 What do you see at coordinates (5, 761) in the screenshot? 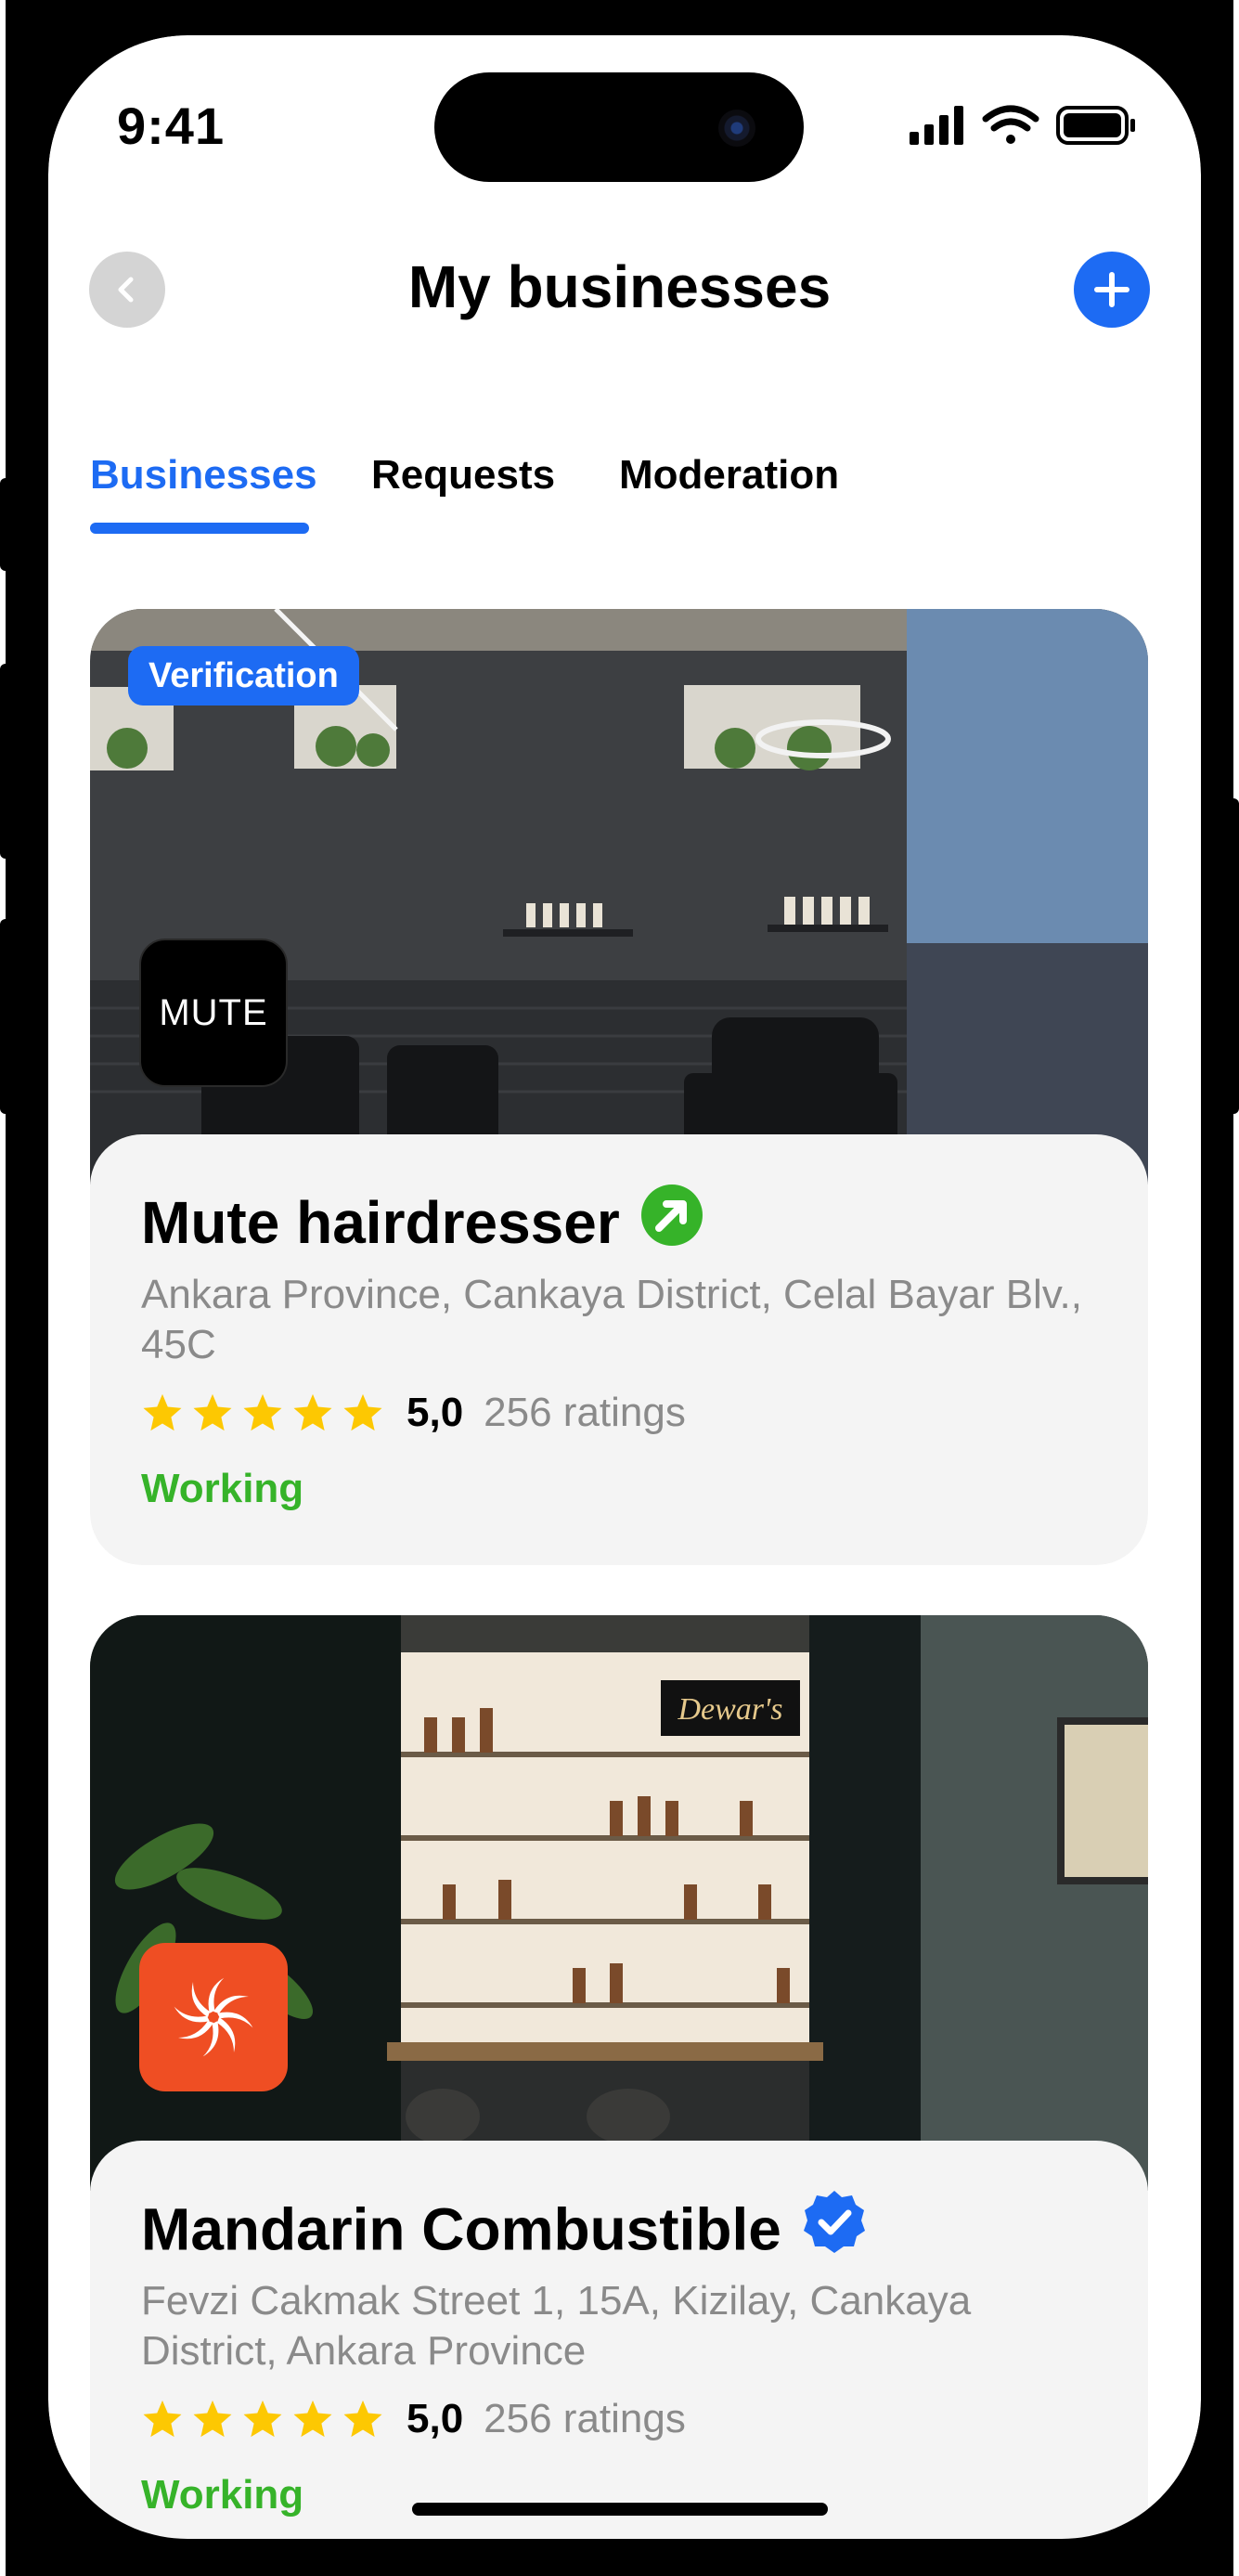
I see `volume-up-button` at bounding box center [5, 761].